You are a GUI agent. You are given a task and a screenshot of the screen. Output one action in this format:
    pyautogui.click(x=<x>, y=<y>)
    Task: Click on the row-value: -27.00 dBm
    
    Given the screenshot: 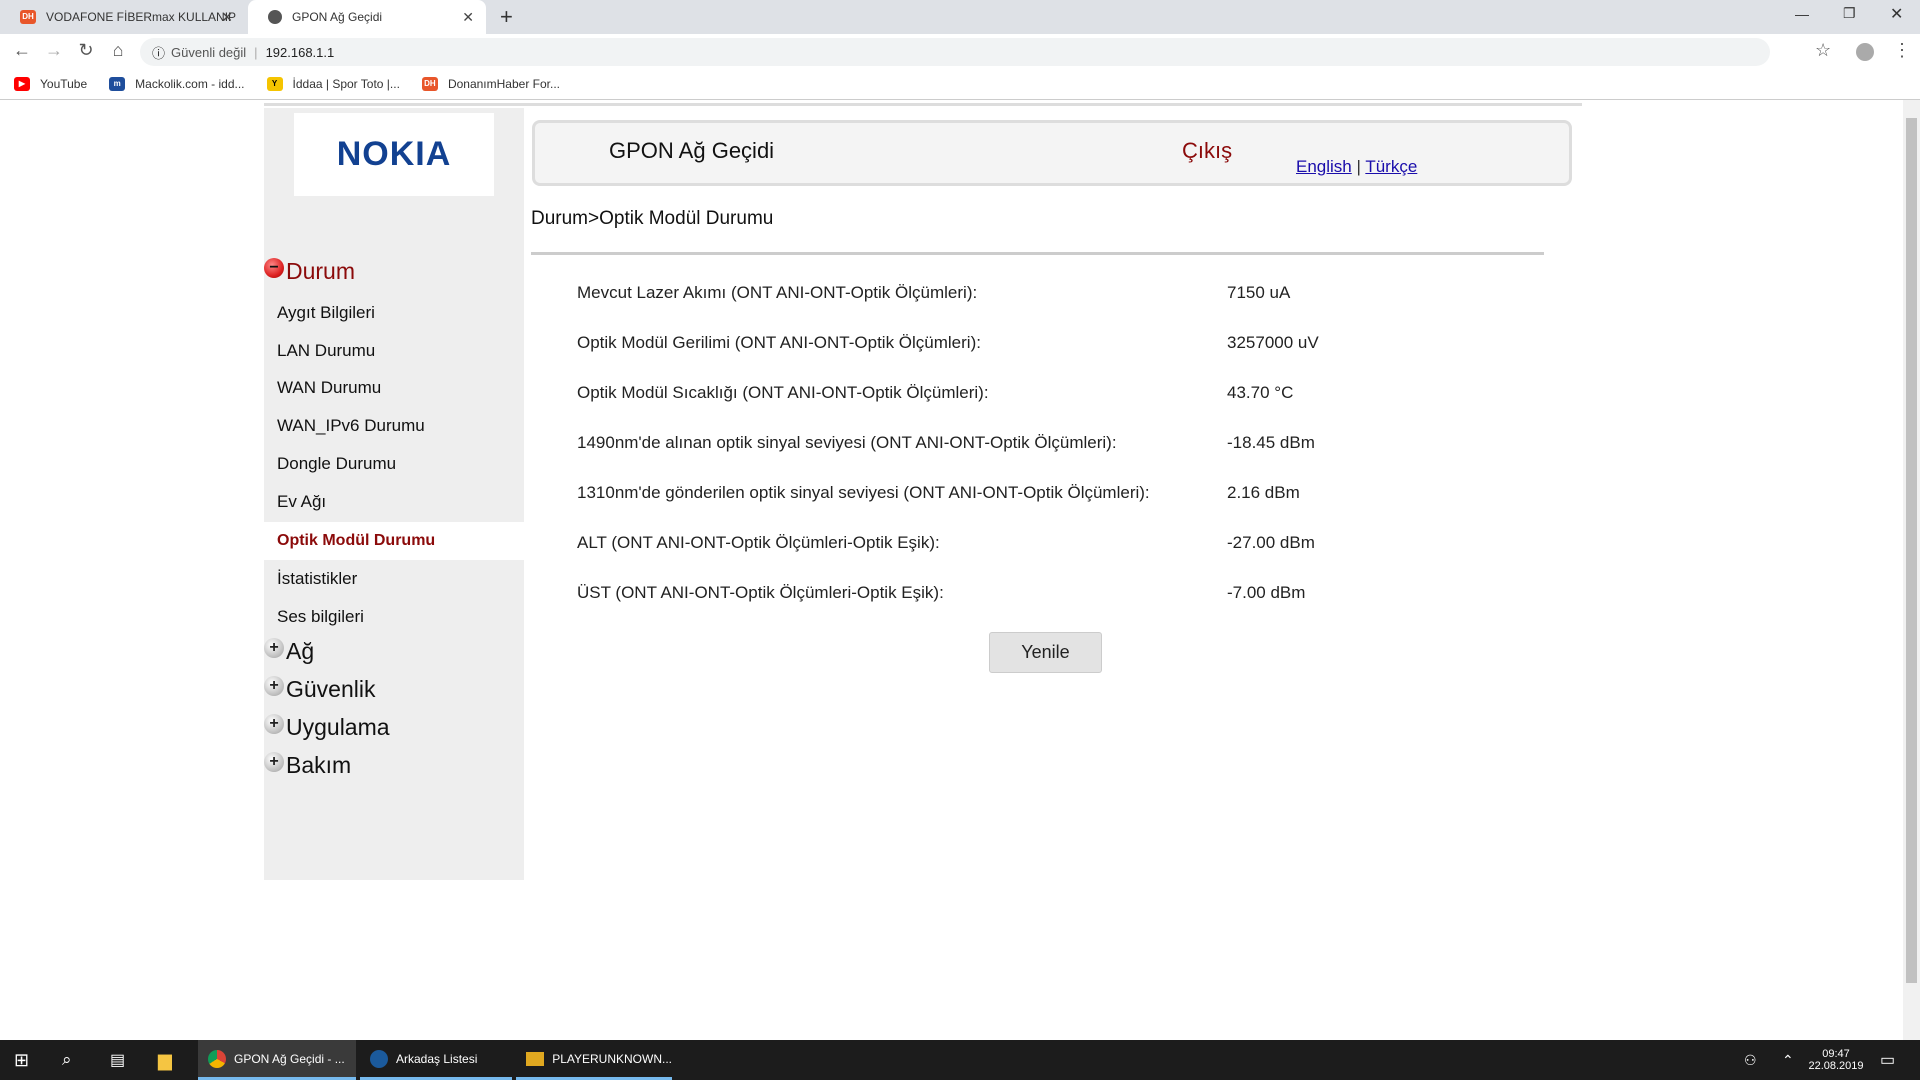 What is the action you would take?
    pyautogui.click(x=1271, y=542)
    